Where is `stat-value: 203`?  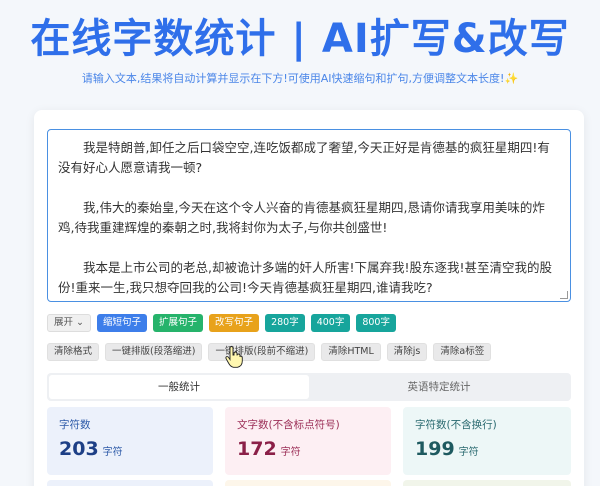
stat-value: 203 is located at coordinates (79, 449).